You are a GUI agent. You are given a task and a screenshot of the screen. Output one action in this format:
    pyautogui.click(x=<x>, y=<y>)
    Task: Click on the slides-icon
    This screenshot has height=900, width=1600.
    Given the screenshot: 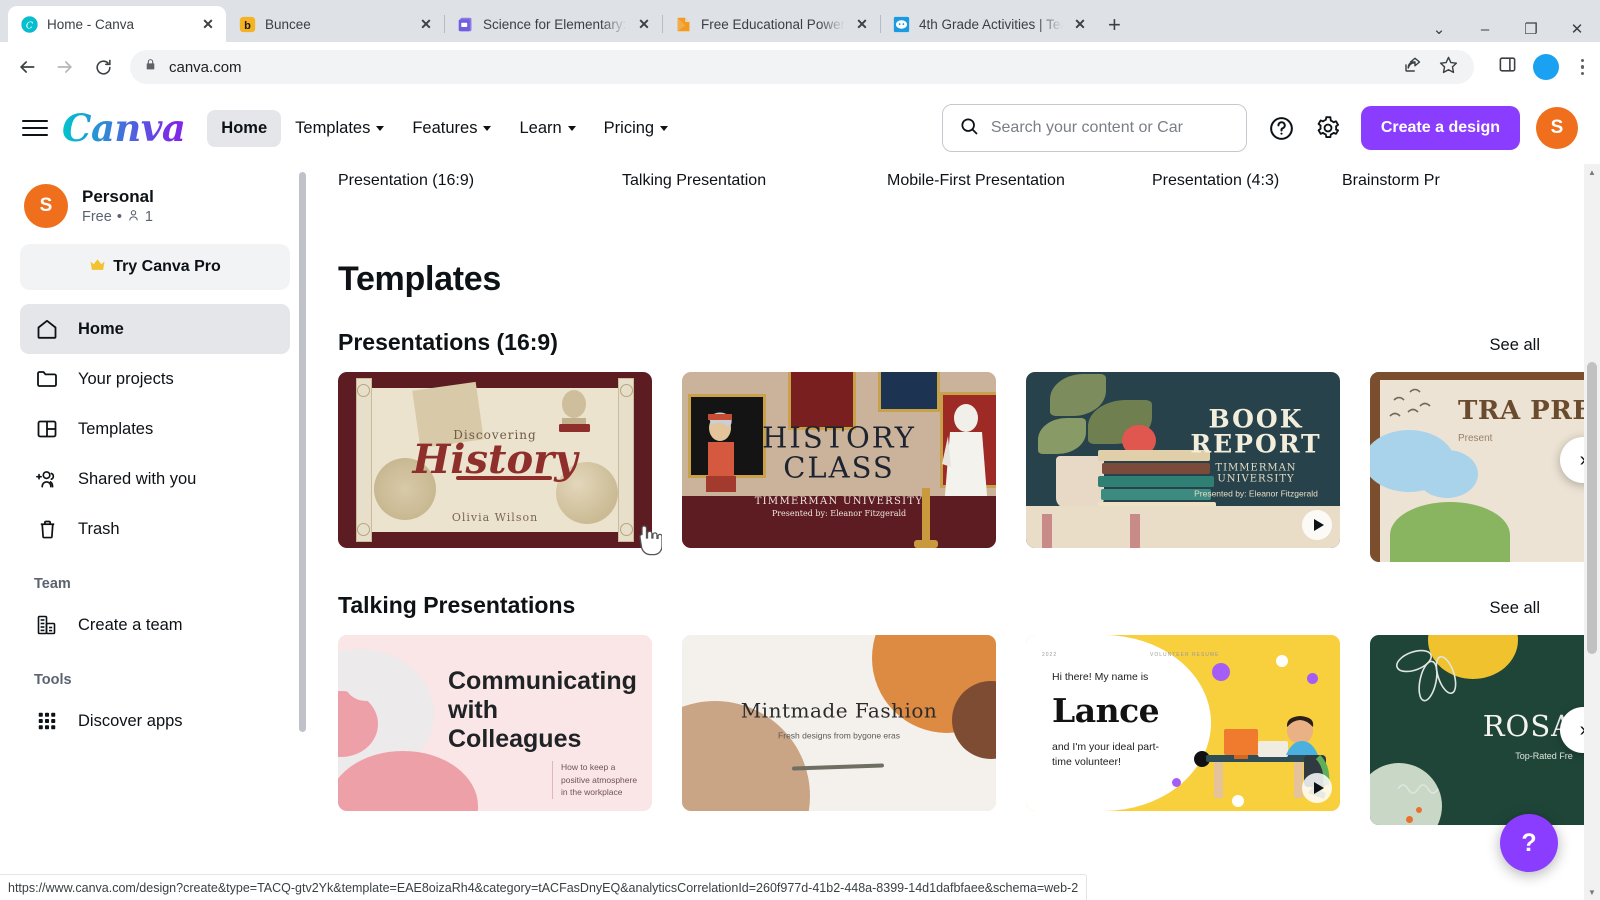 What is the action you would take?
    pyautogui.click(x=465, y=24)
    